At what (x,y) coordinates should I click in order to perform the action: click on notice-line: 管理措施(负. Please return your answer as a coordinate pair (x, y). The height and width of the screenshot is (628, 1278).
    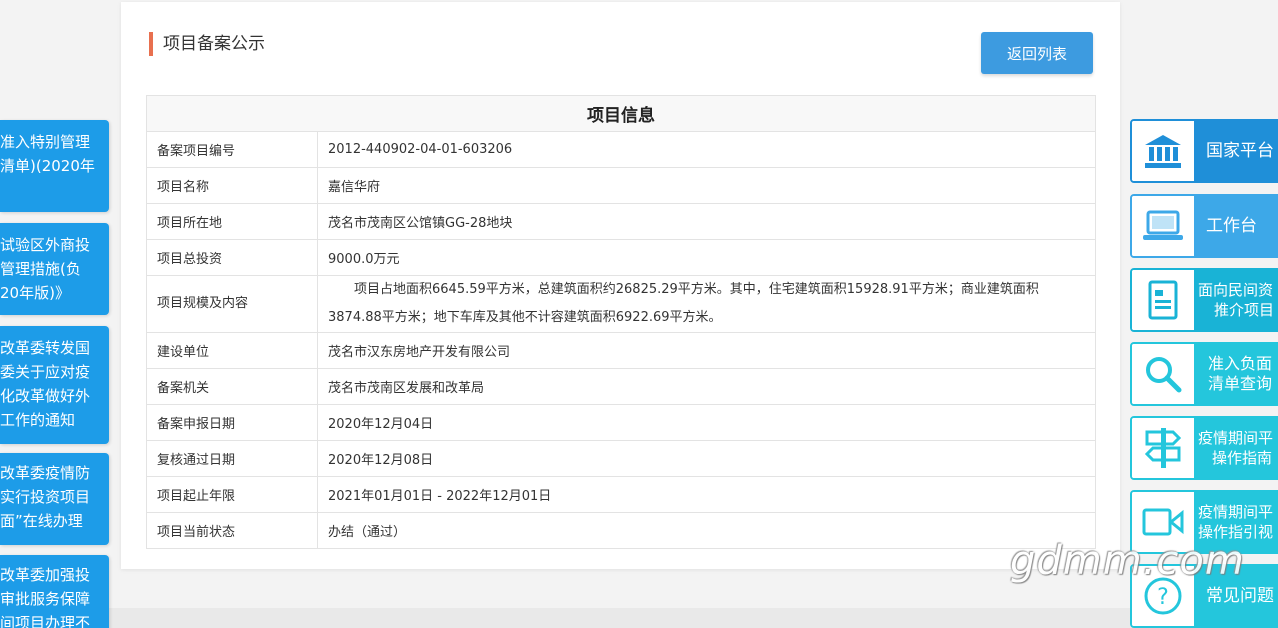
    Looking at the image, I should click on (40, 269).